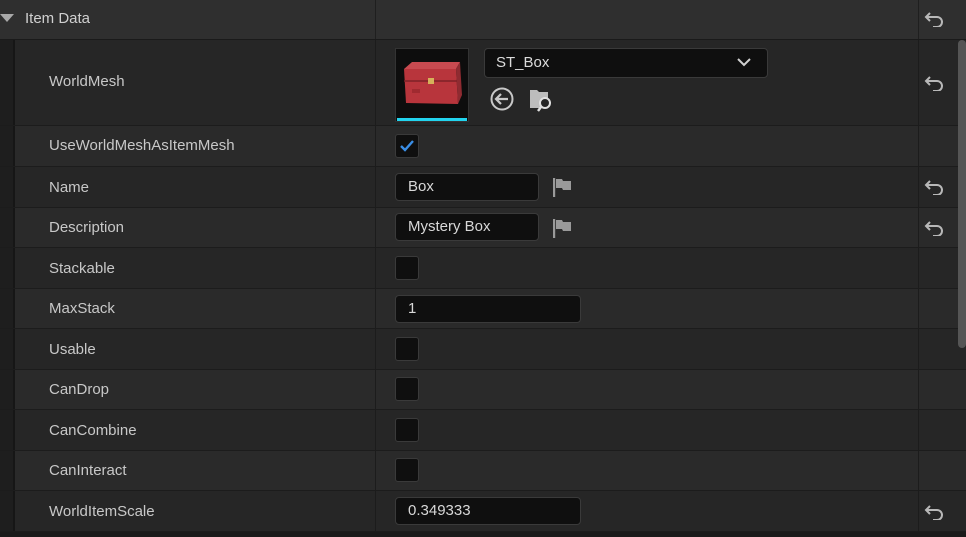  Describe the element at coordinates (483, 390) in the screenshot. I see `property-row-can-drop: CanDrop` at that location.